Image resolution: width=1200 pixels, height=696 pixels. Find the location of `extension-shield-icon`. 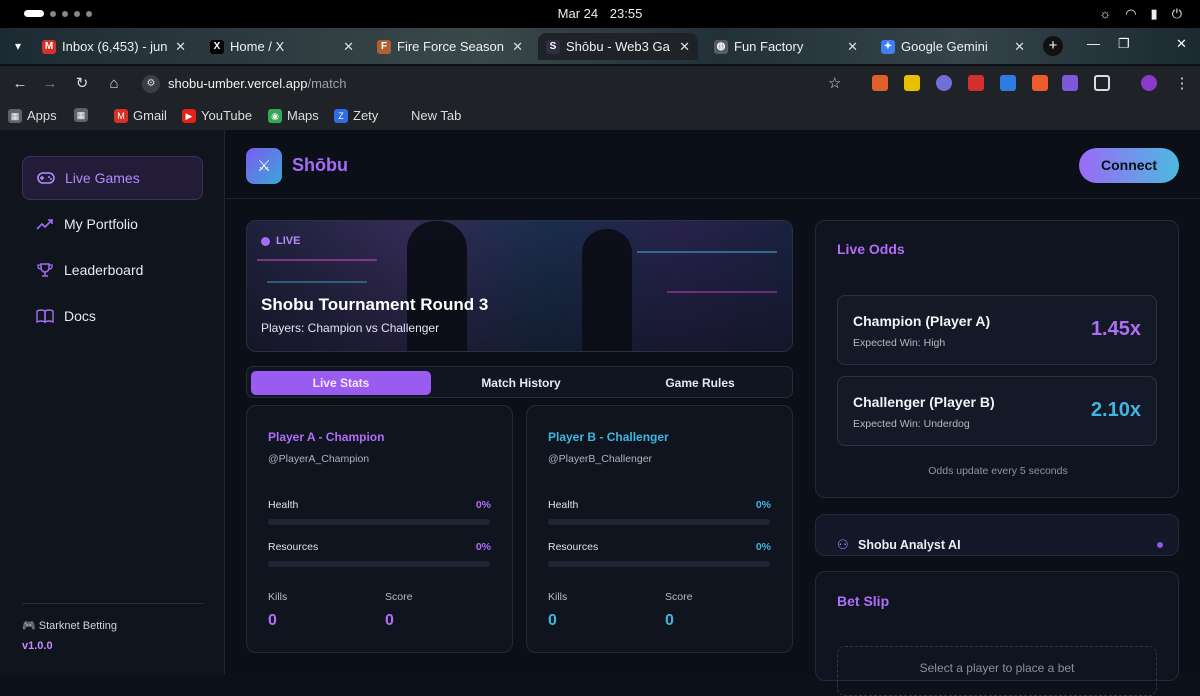

extension-shield-icon is located at coordinates (1008, 83).